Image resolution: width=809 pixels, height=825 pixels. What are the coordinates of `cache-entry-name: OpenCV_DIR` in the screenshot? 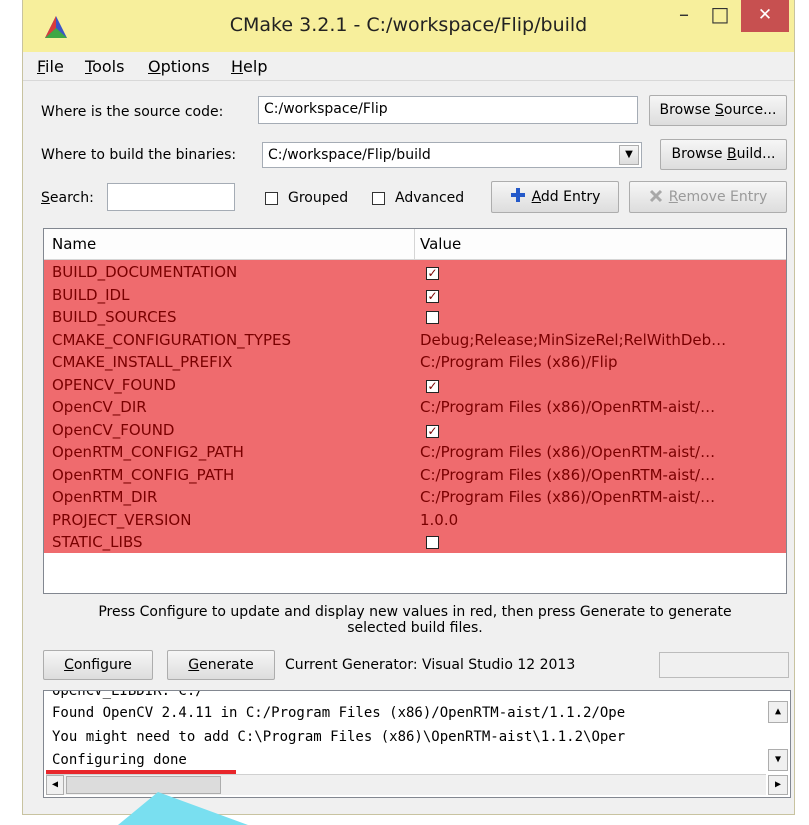 It's located at (99, 407).